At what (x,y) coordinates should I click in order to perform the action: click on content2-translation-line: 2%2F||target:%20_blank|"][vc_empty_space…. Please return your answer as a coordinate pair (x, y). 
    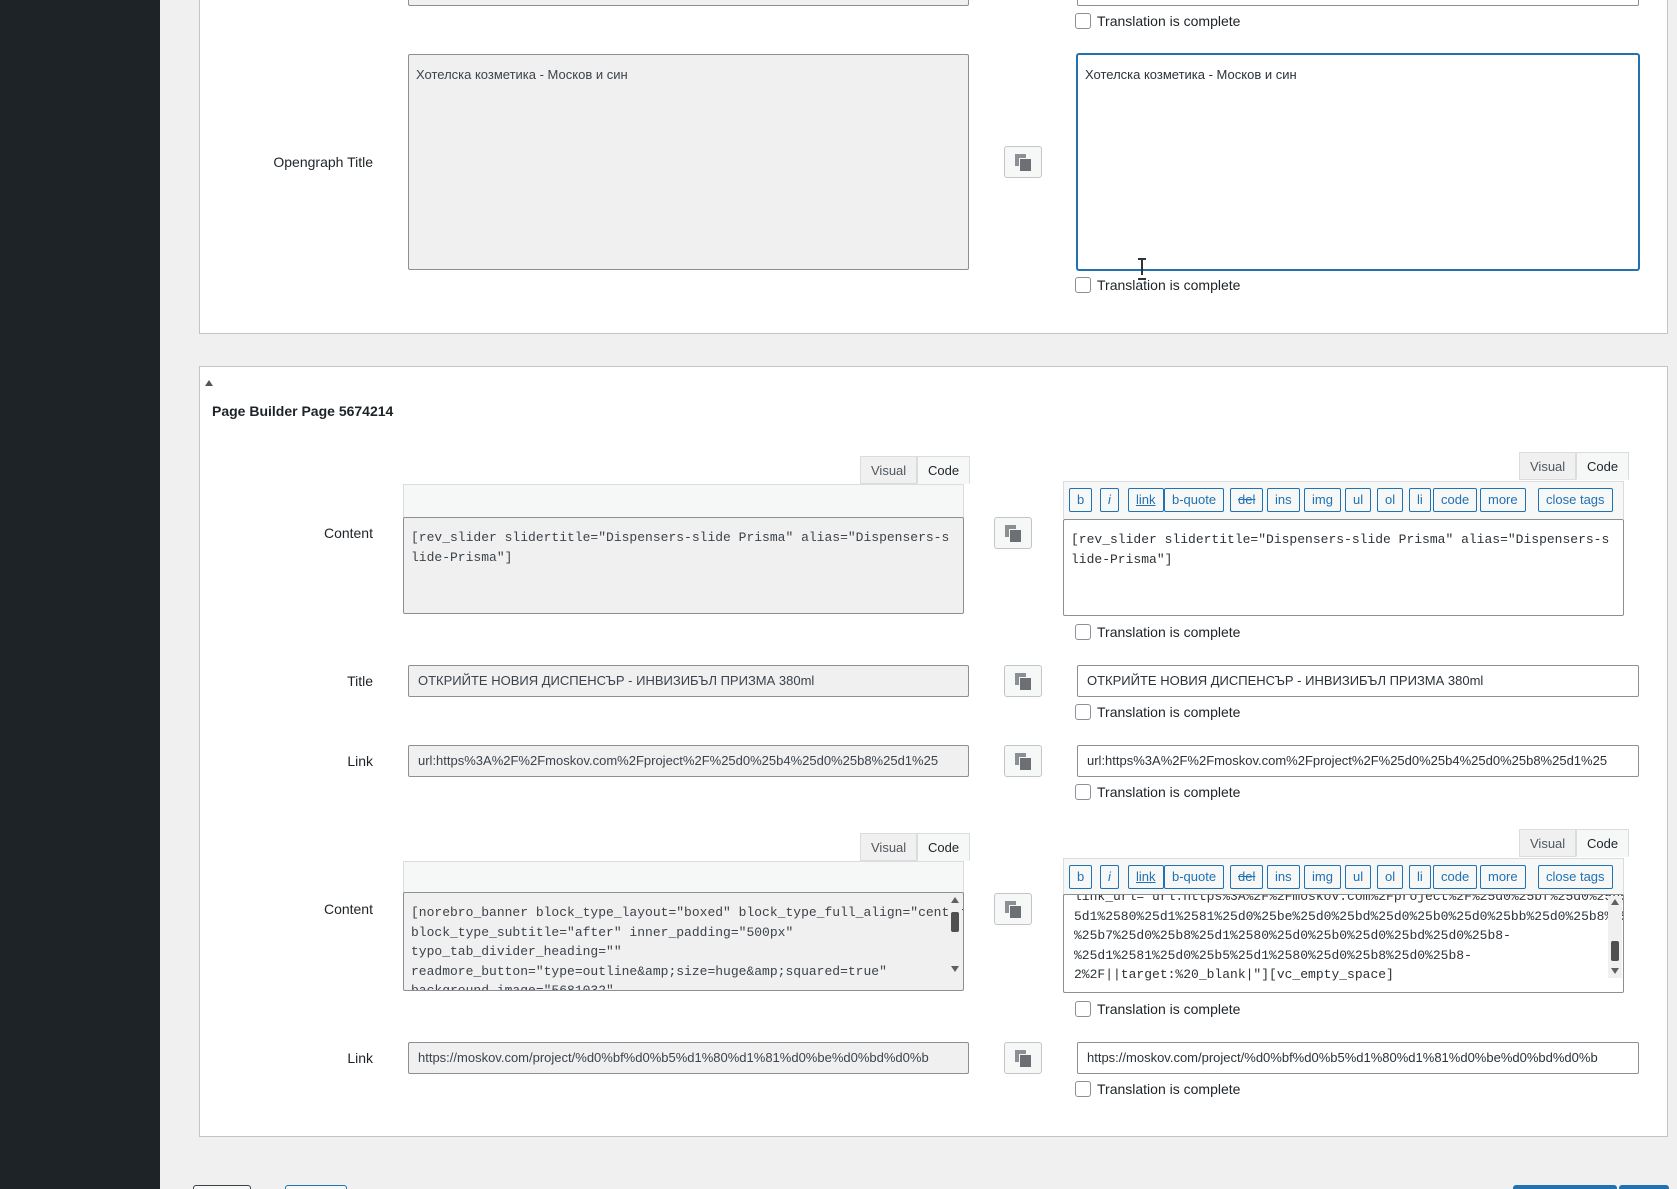
    Looking at the image, I should click on (1234, 974).